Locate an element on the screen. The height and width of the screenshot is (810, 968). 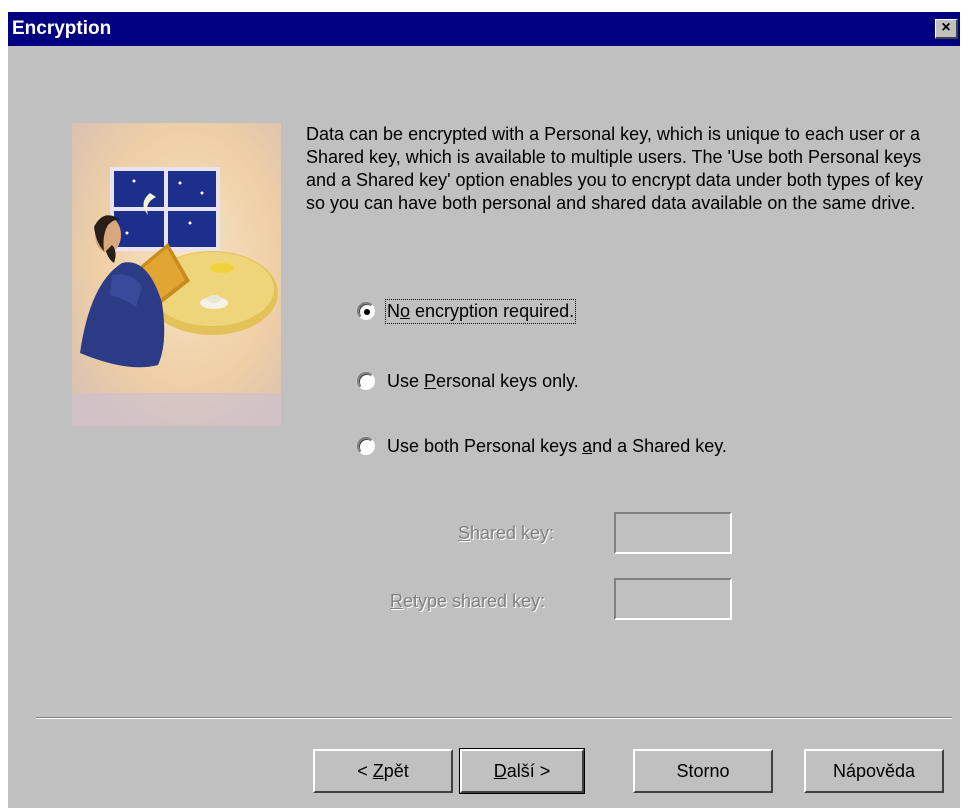
radio-no-encryption: No encryption required. is located at coordinates (467, 311).